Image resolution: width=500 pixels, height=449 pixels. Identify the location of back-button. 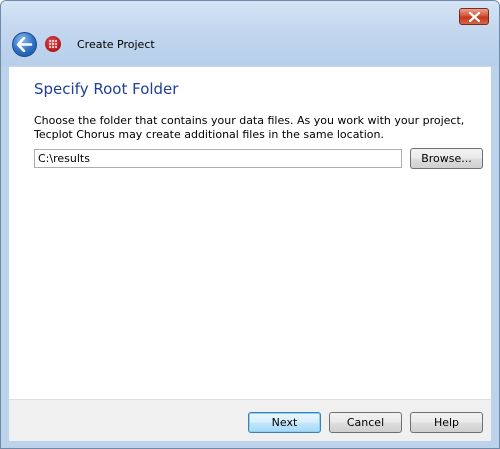
(24, 44).